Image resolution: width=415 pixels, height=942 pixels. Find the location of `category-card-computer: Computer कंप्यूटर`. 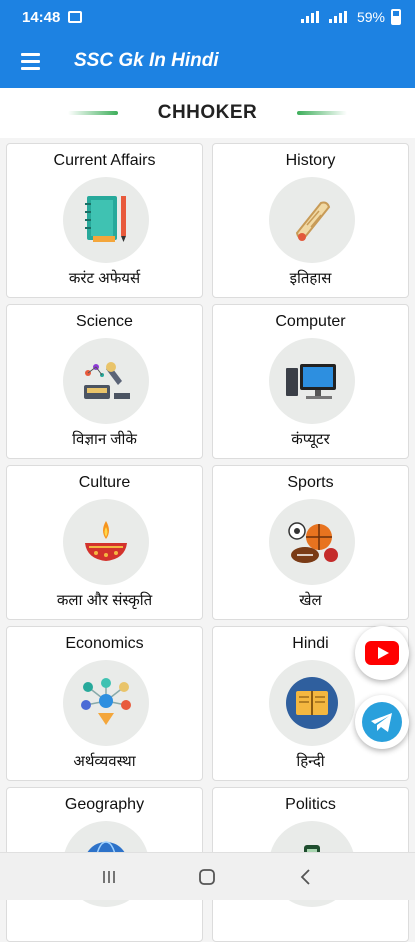

category-card-computer: Computer कंप्यूटर is located at coordinates (310, 381).